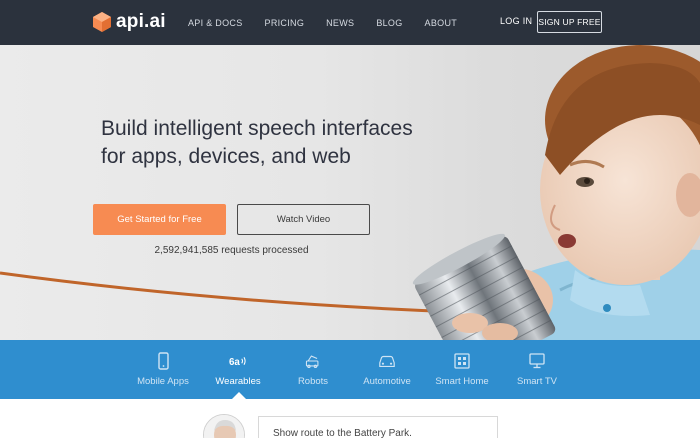 This screenshot has height=438, width=700. What do you see at coordinates (238, 381) in the screenshot?
I see `category-label-wearables: Wearables` at bounding box center [238, 381].